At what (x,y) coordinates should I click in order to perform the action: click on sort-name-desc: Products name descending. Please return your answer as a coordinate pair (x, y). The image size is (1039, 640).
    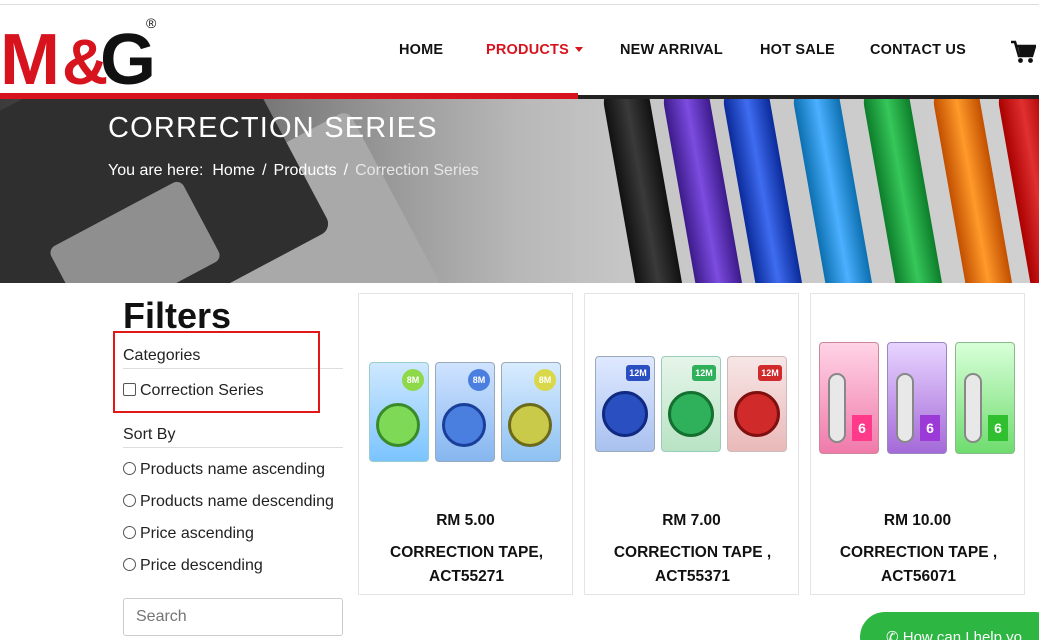
    Looking at the image, I should click on (228, 502).